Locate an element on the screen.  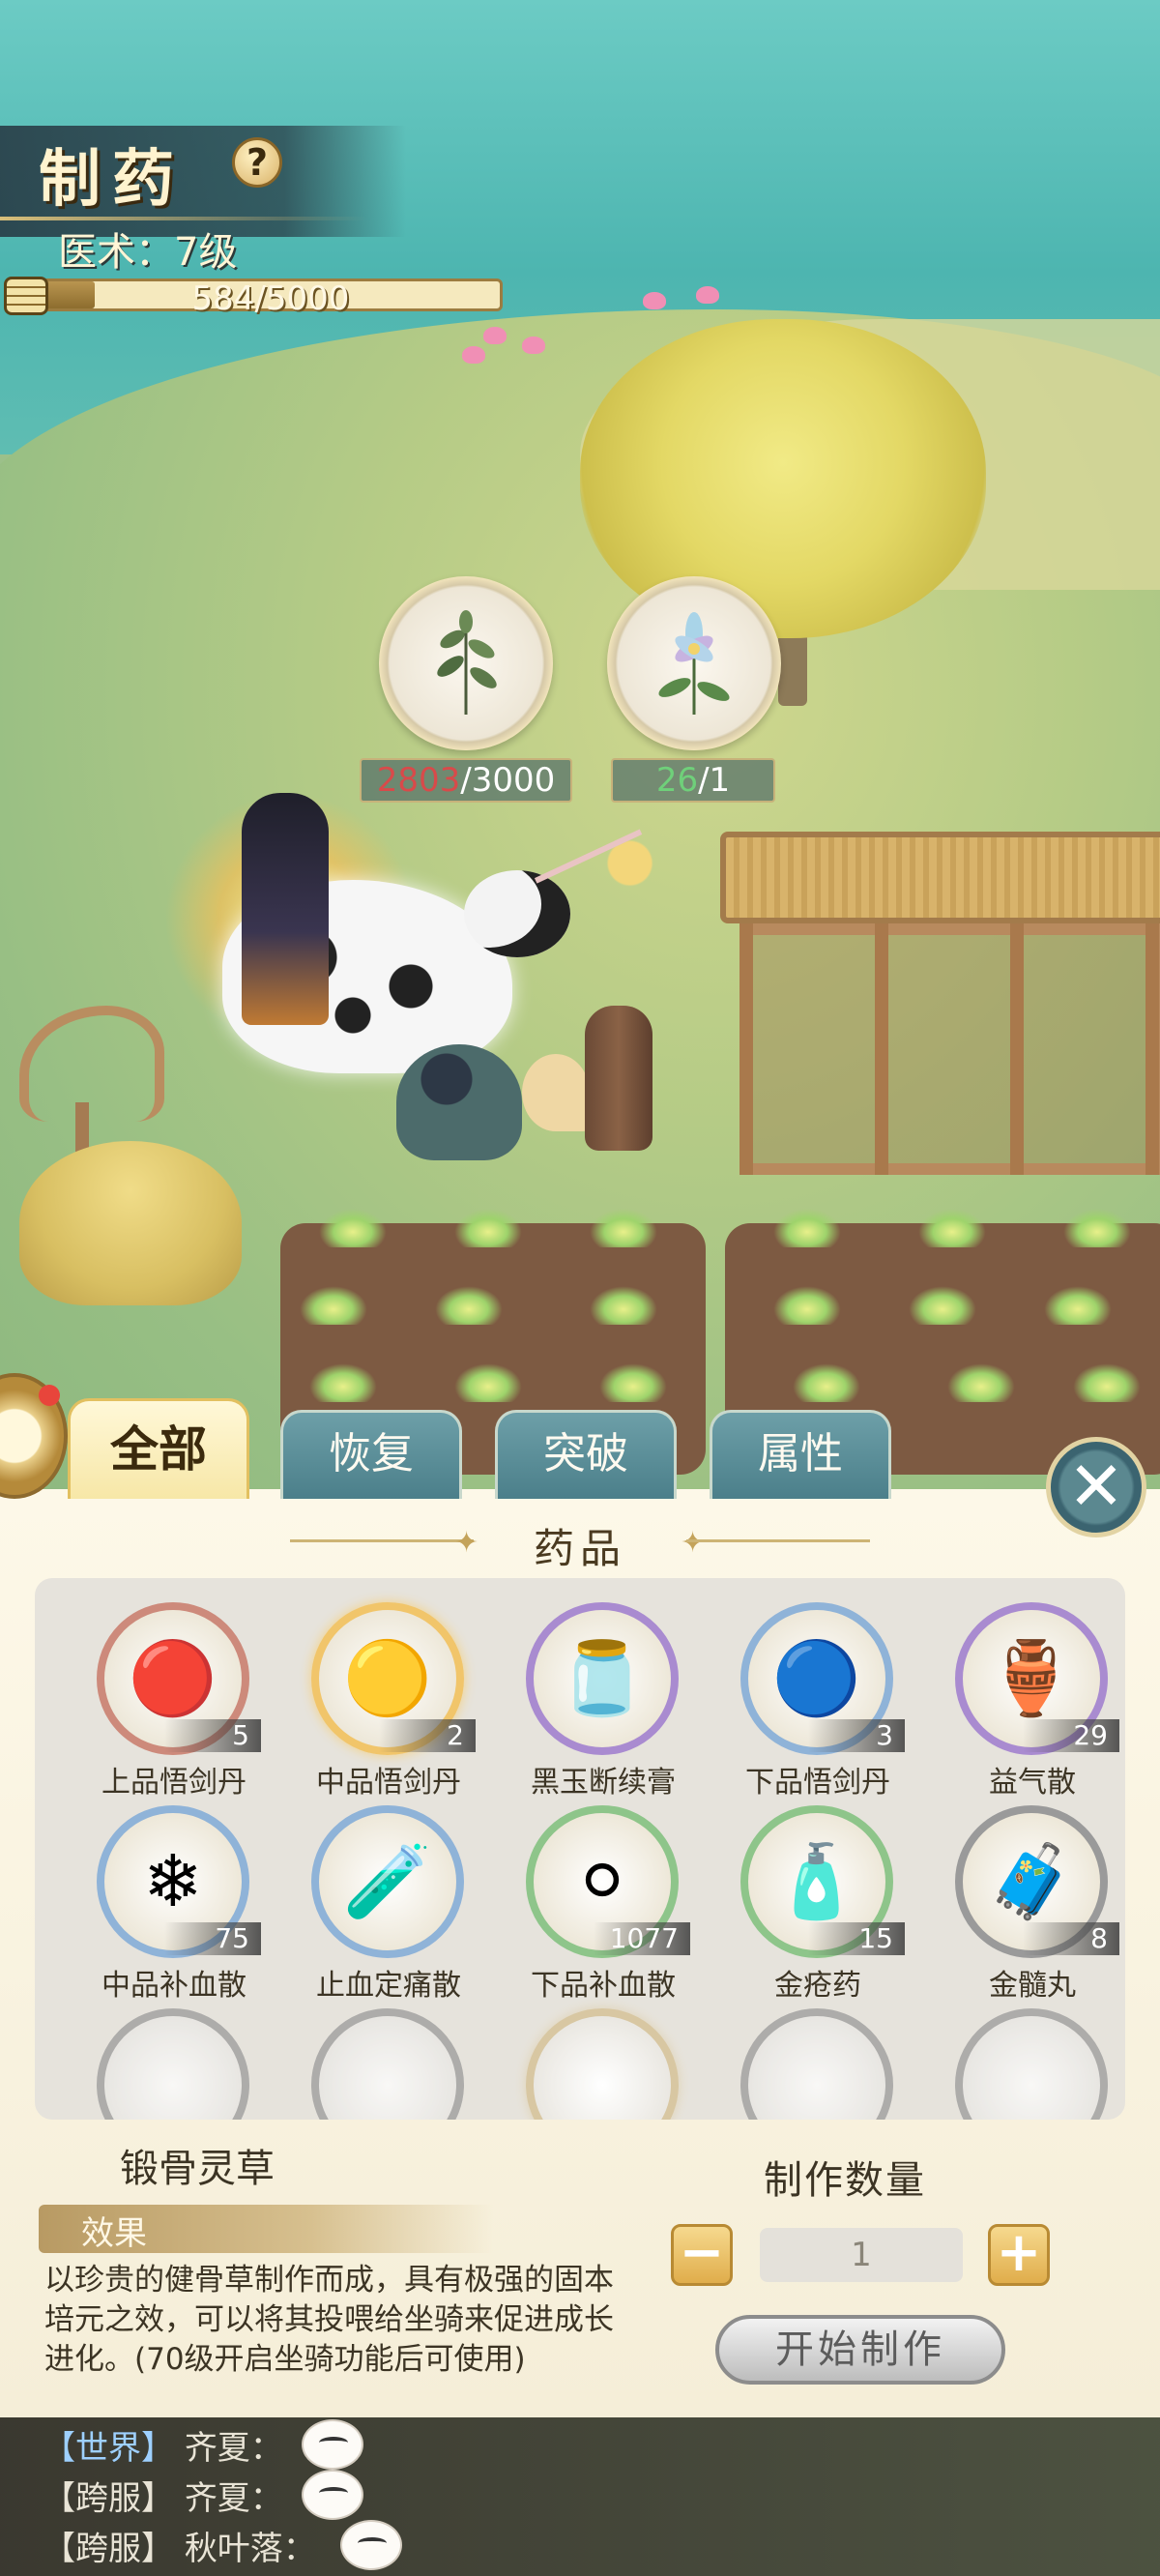
item-slot: 🧴 15 金疮药 is located at coordinates (808, 1897).